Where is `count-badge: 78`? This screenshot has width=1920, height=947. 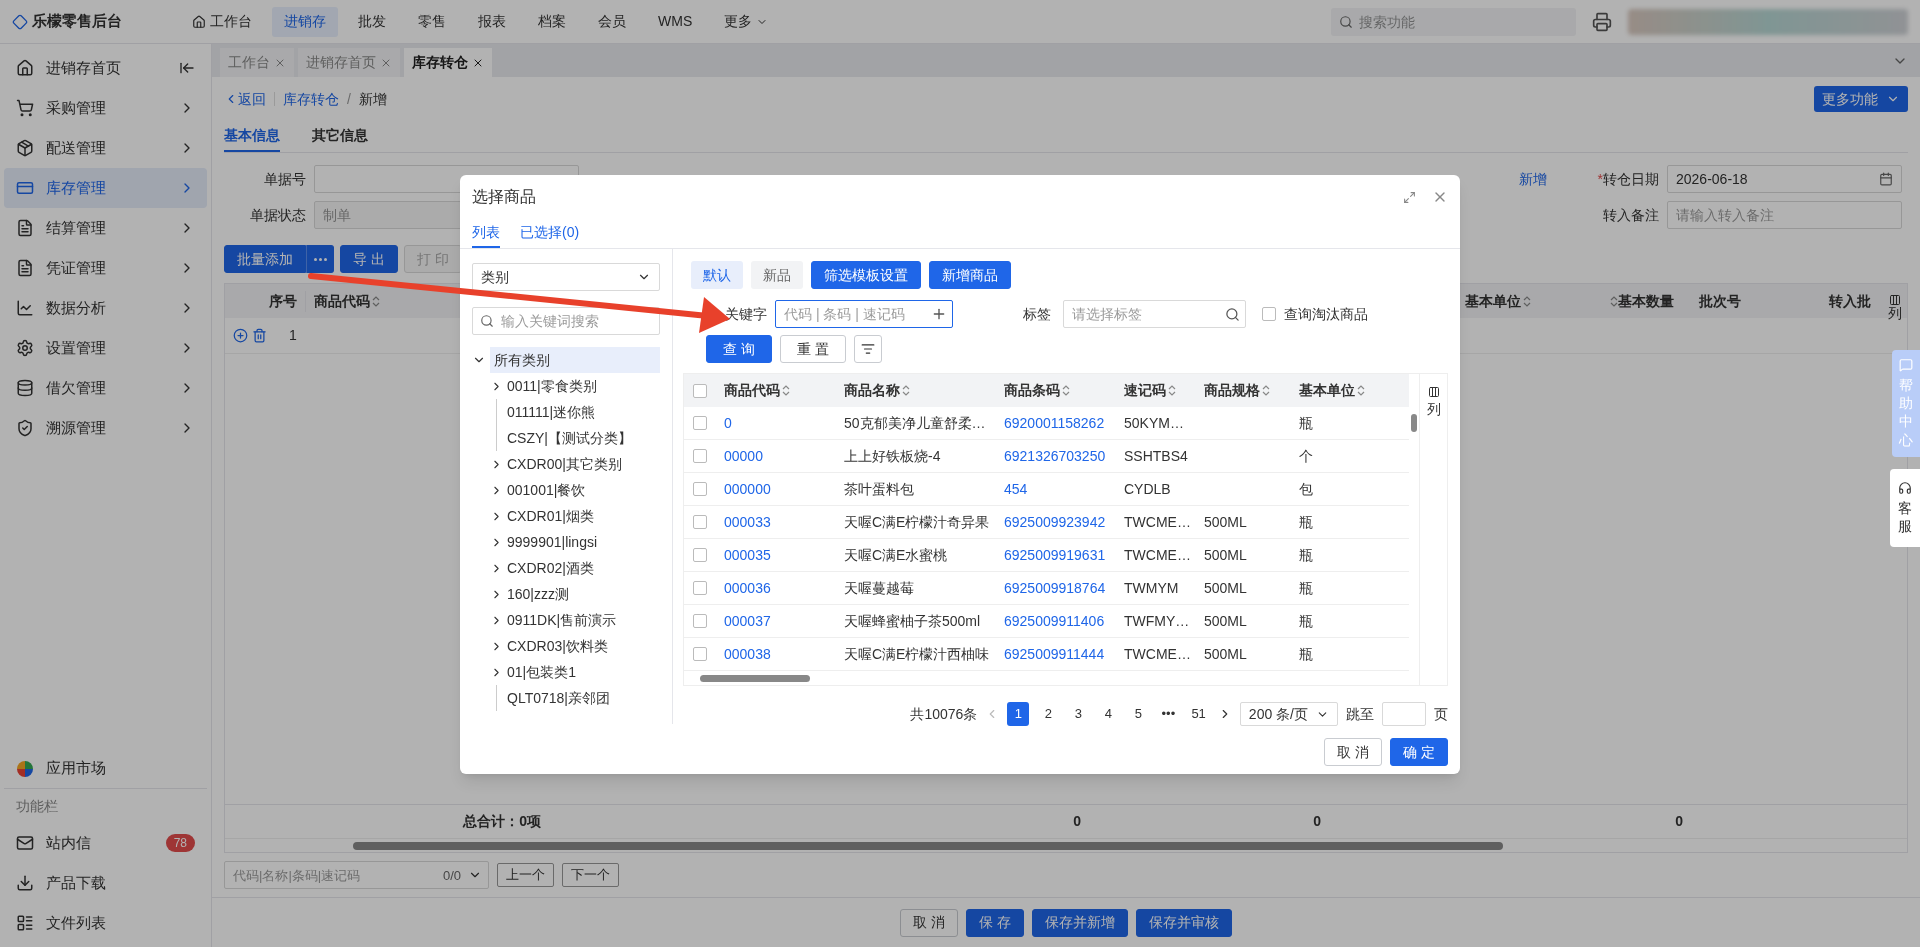
count-badge: 78 is located at coordinates (180, 843).